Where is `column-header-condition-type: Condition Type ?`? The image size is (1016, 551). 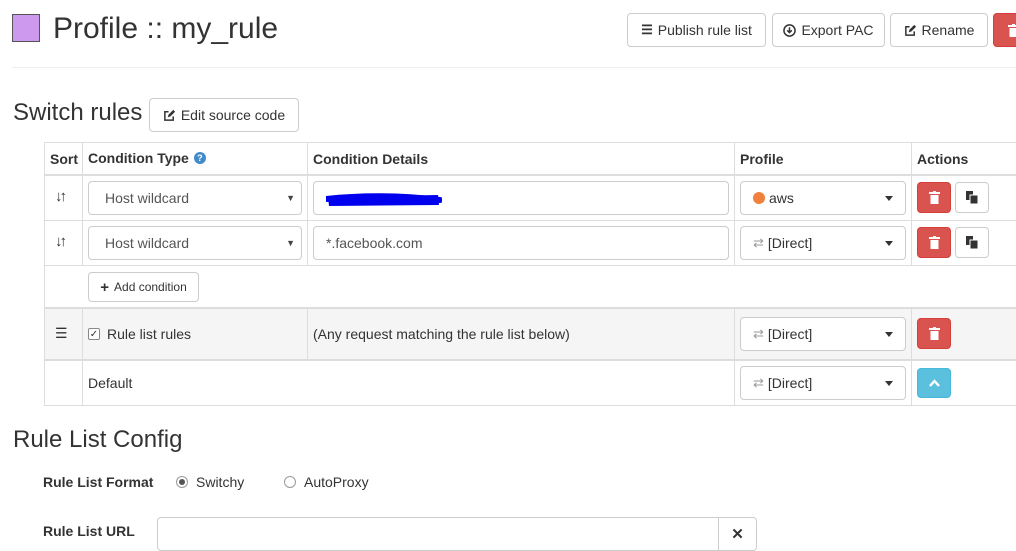
column-header-condition-type: Condition Type ? is located at coordinates (147, 158).